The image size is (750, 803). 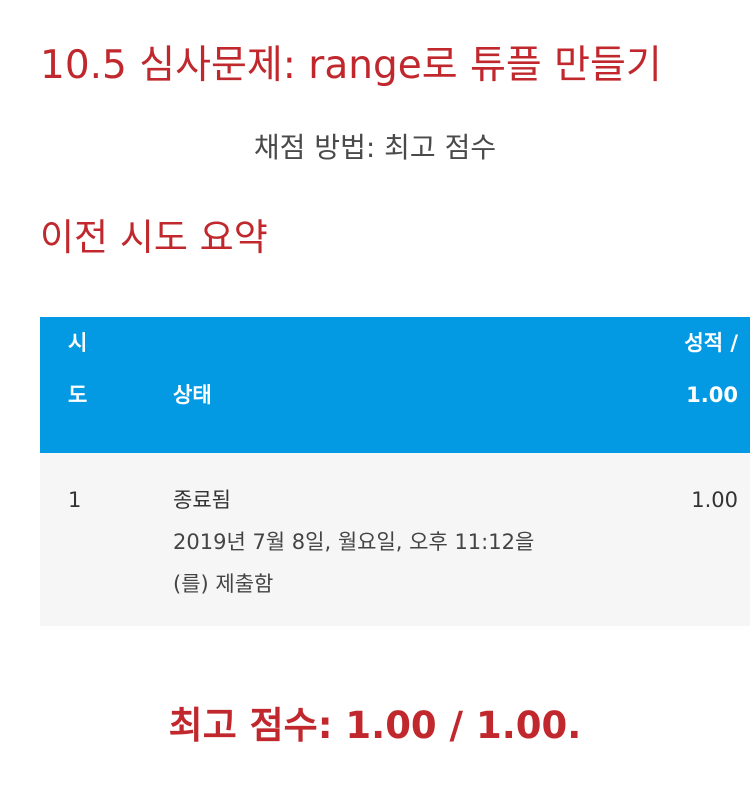 I want to click on header-attempt-line2: 도, so click(x=78, y=395).